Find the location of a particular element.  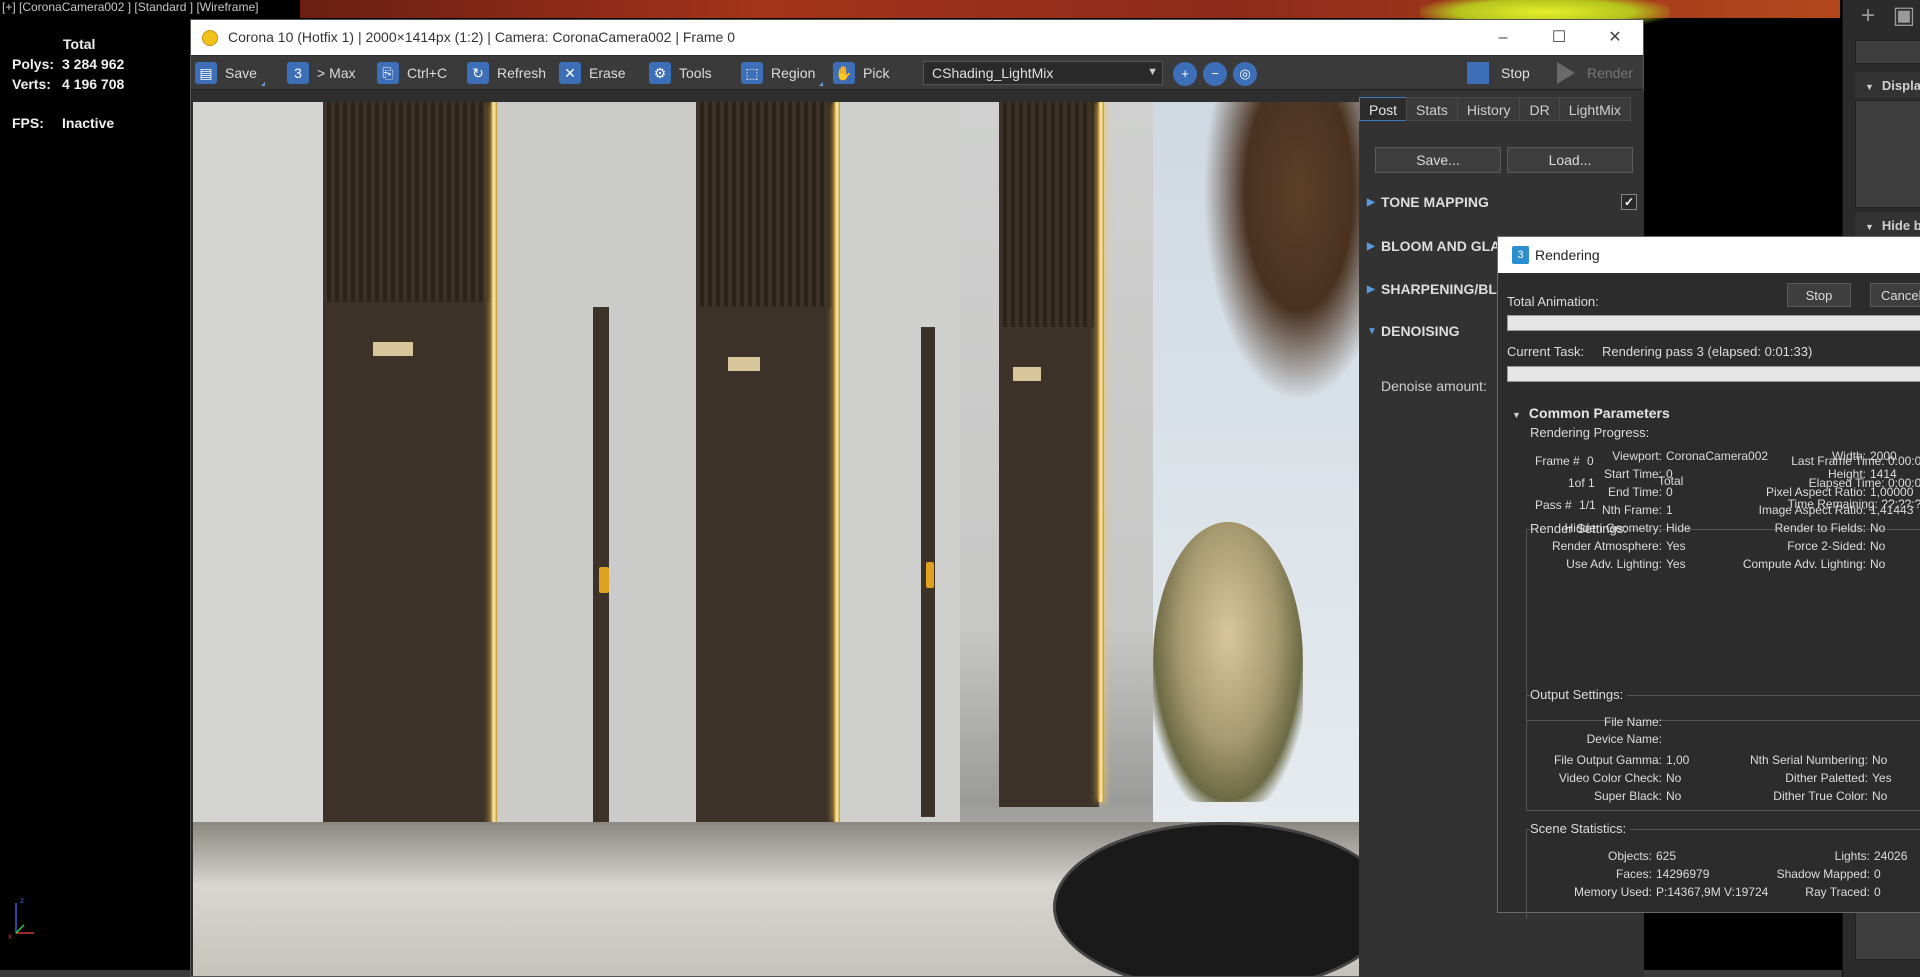

setting-key: End Time: is located at coordinates (1634, 492).